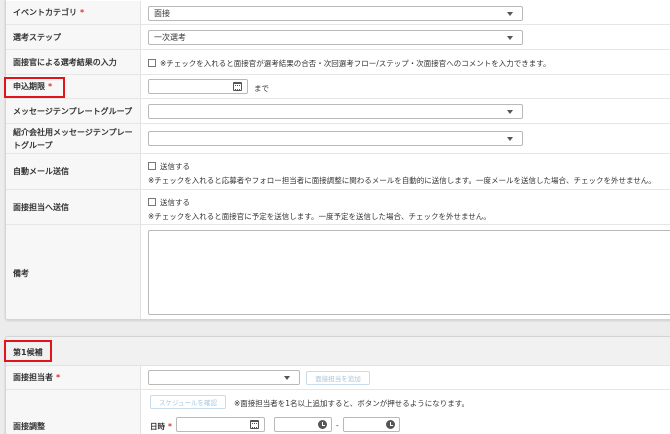  What do you see at coordinates (73, 111) in the screenshot?
I see `label-message-template-group: メッセージテンプレートグループ` at bounding box center [73, 111].